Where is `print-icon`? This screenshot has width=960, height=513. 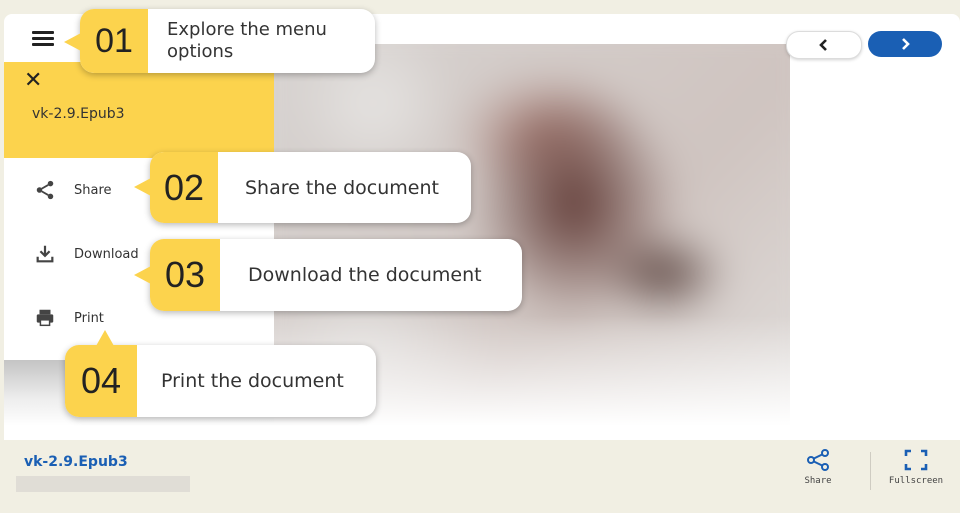 print-icon is located at coordinates (45, 318).